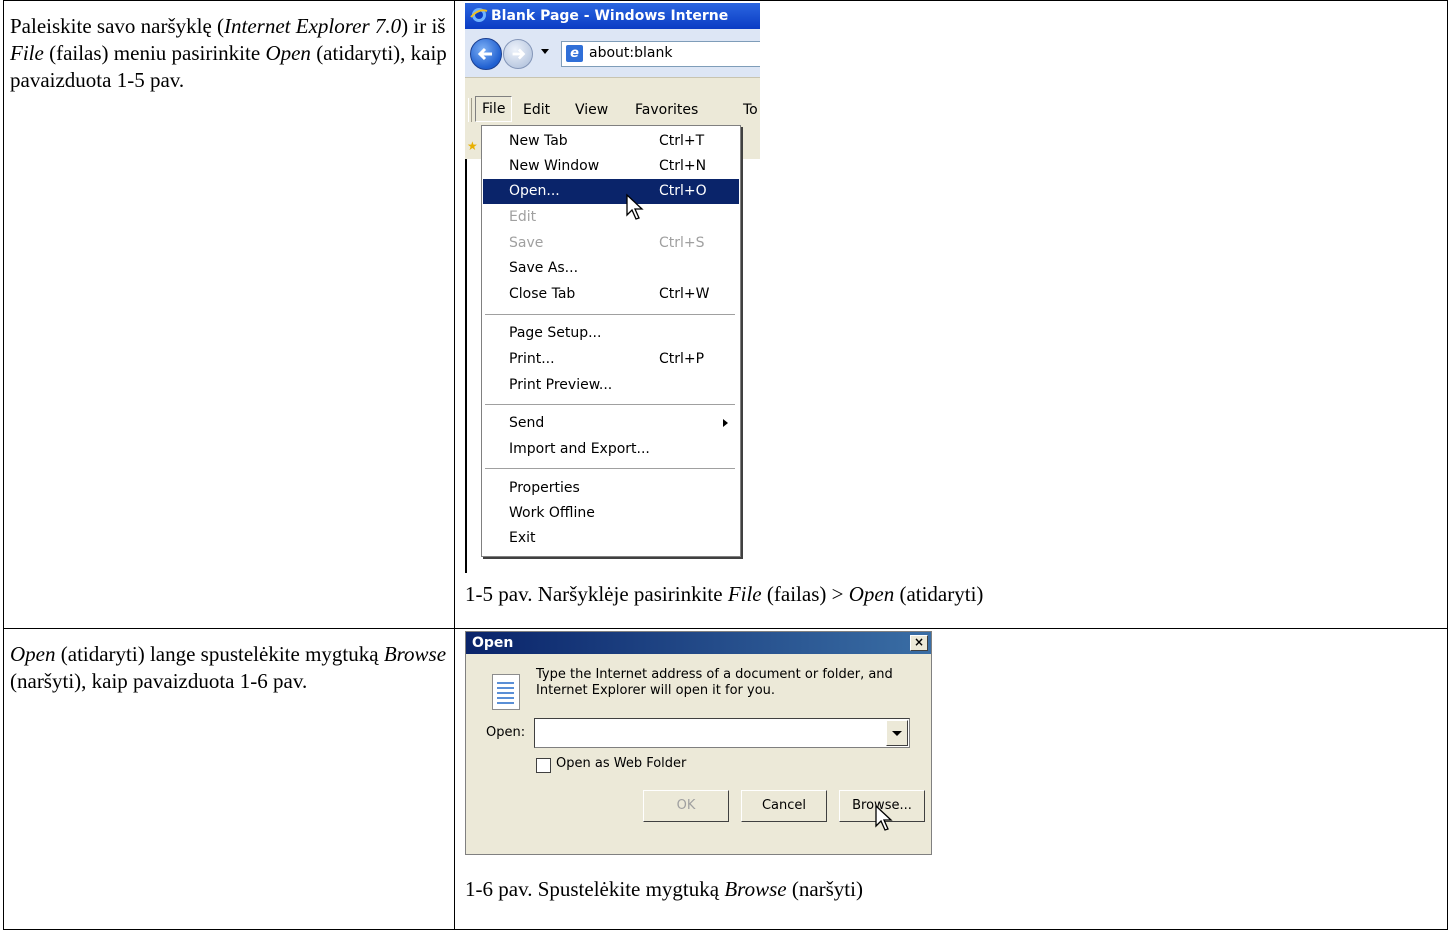 The height and width of the screenshot is (932, 1450). I want to click on forward-button, so click(518, 54).